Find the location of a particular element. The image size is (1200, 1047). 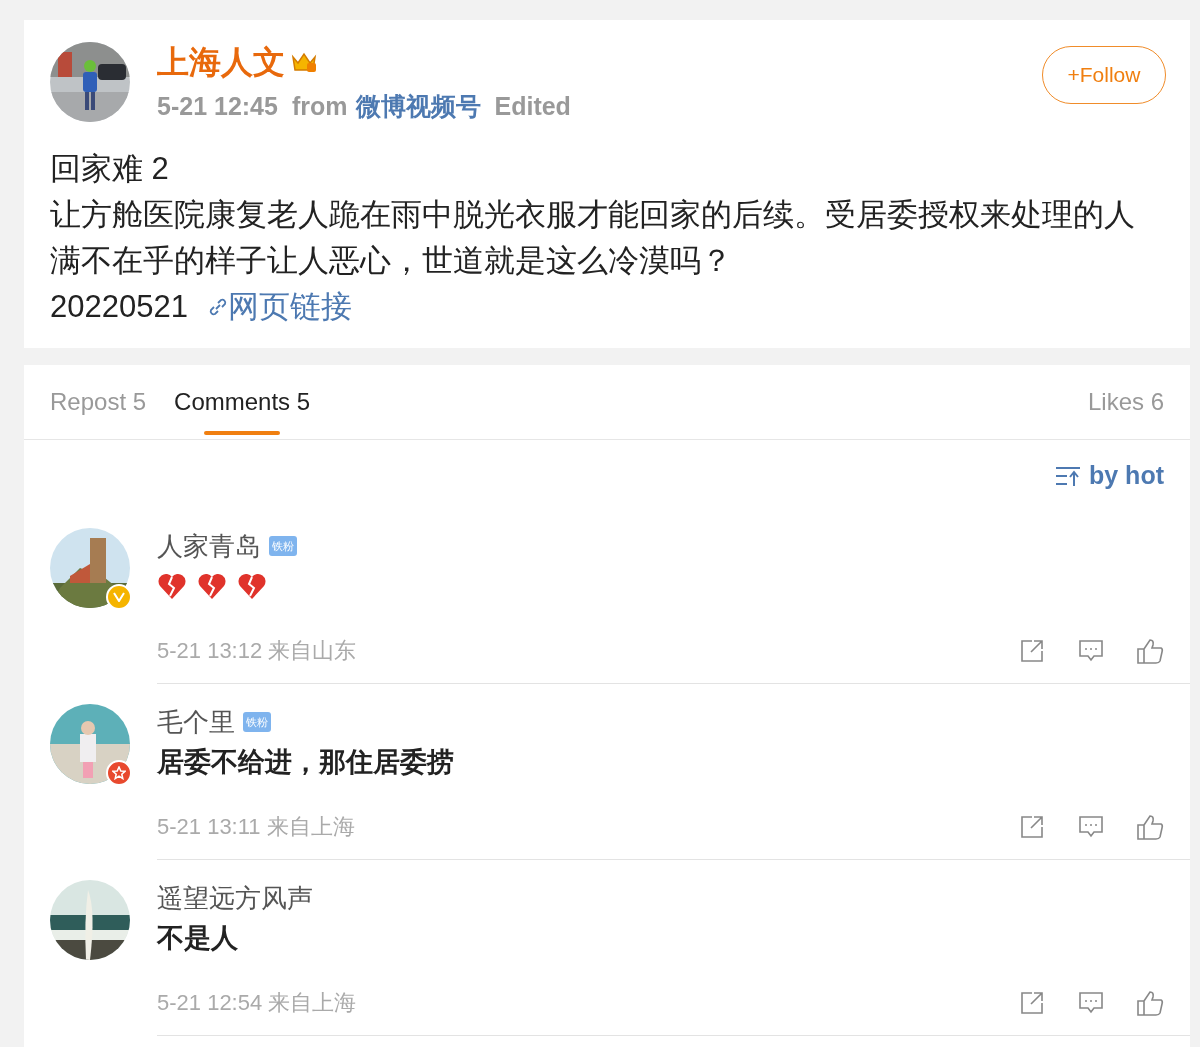

tab: Comments 5 is located at coordinates (242, 402).